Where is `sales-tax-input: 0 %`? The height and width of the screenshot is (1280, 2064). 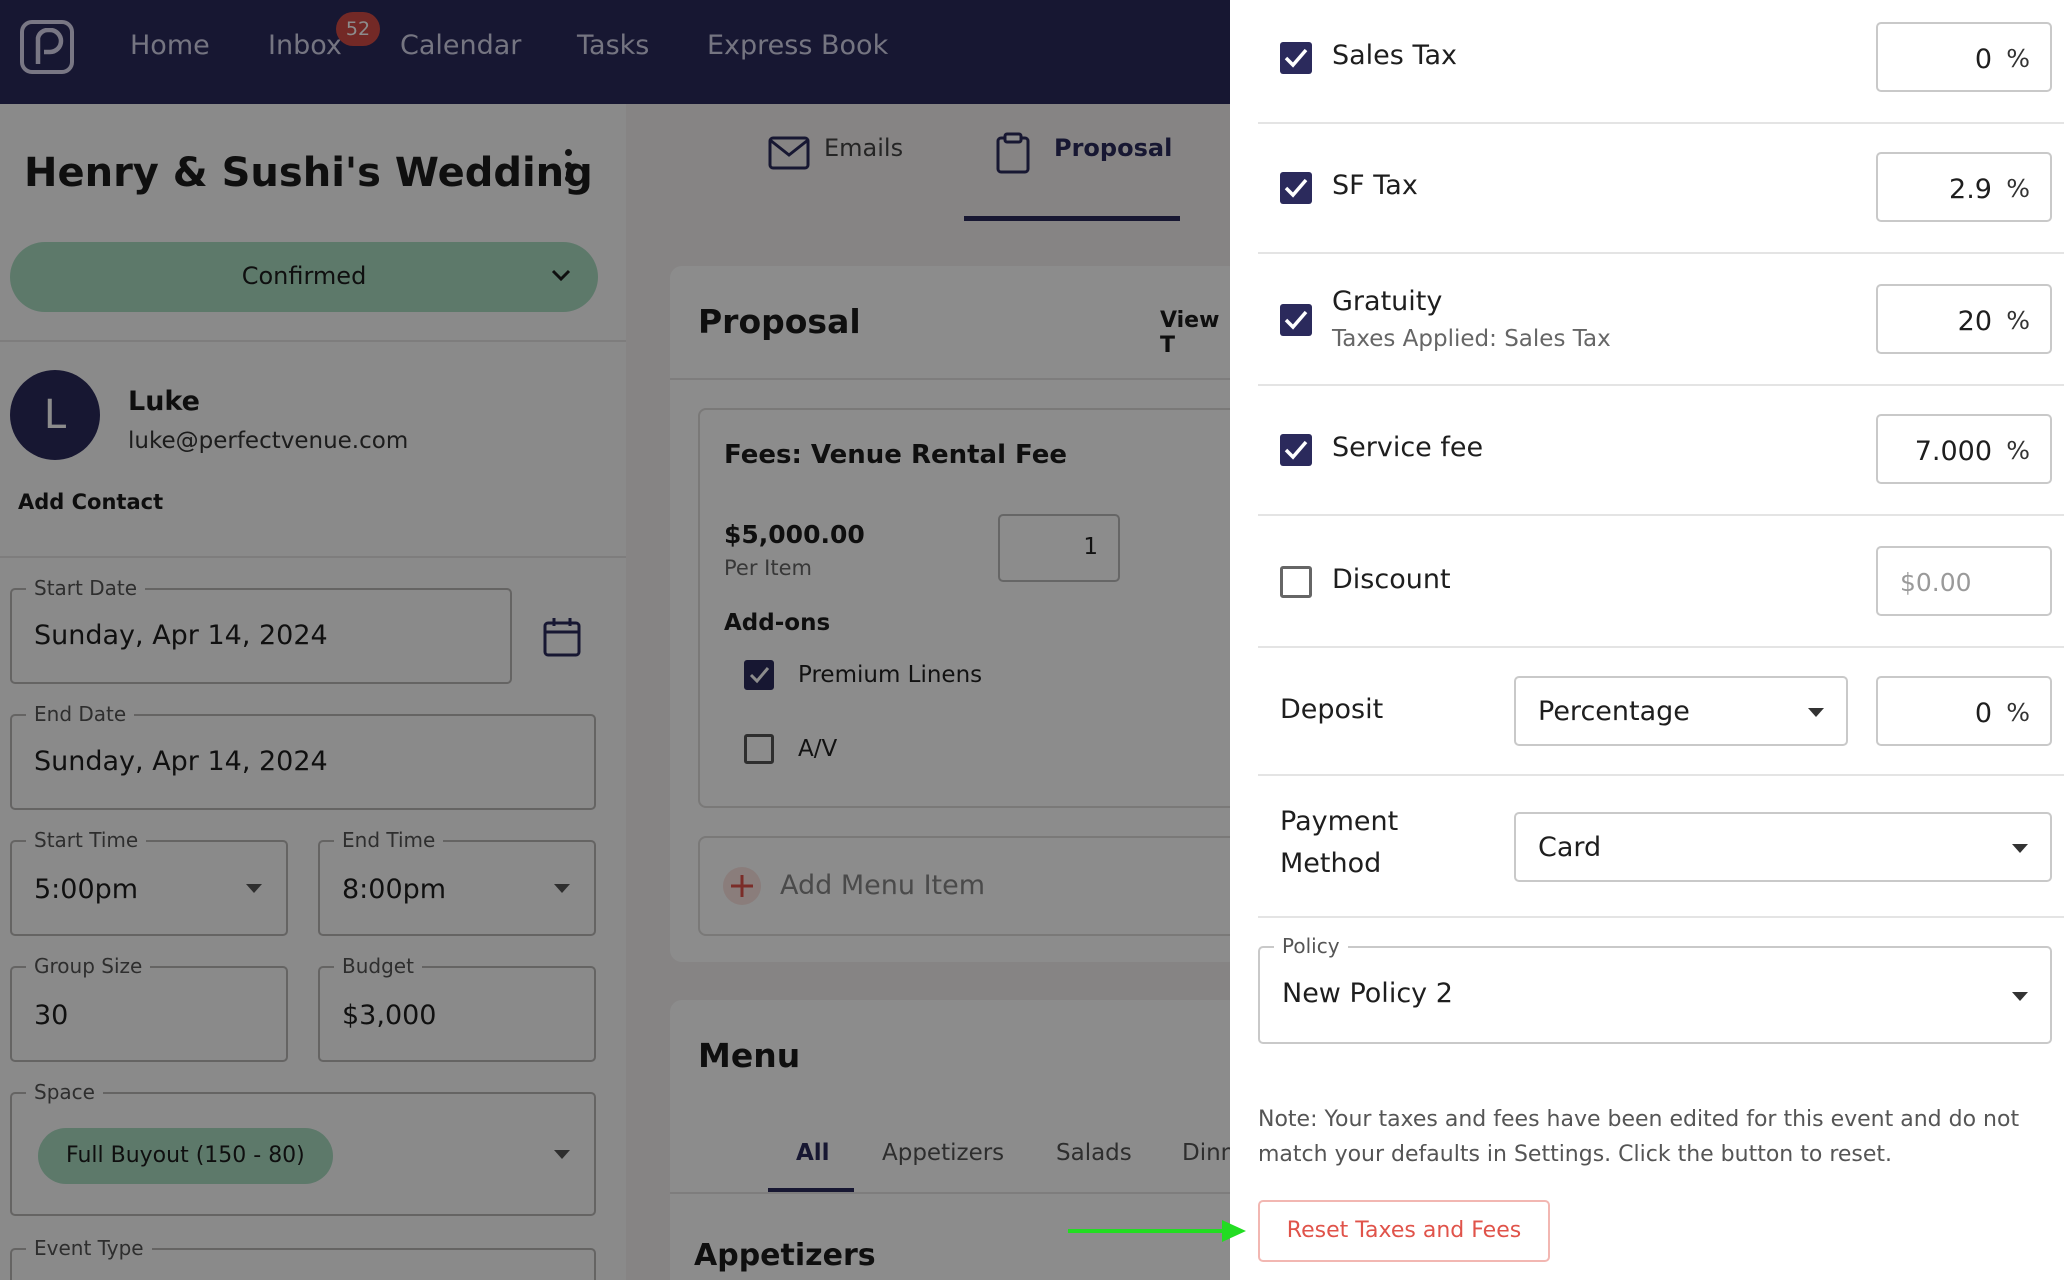
sales-tax-input: 0 % is located at coordinates (1964, 57).